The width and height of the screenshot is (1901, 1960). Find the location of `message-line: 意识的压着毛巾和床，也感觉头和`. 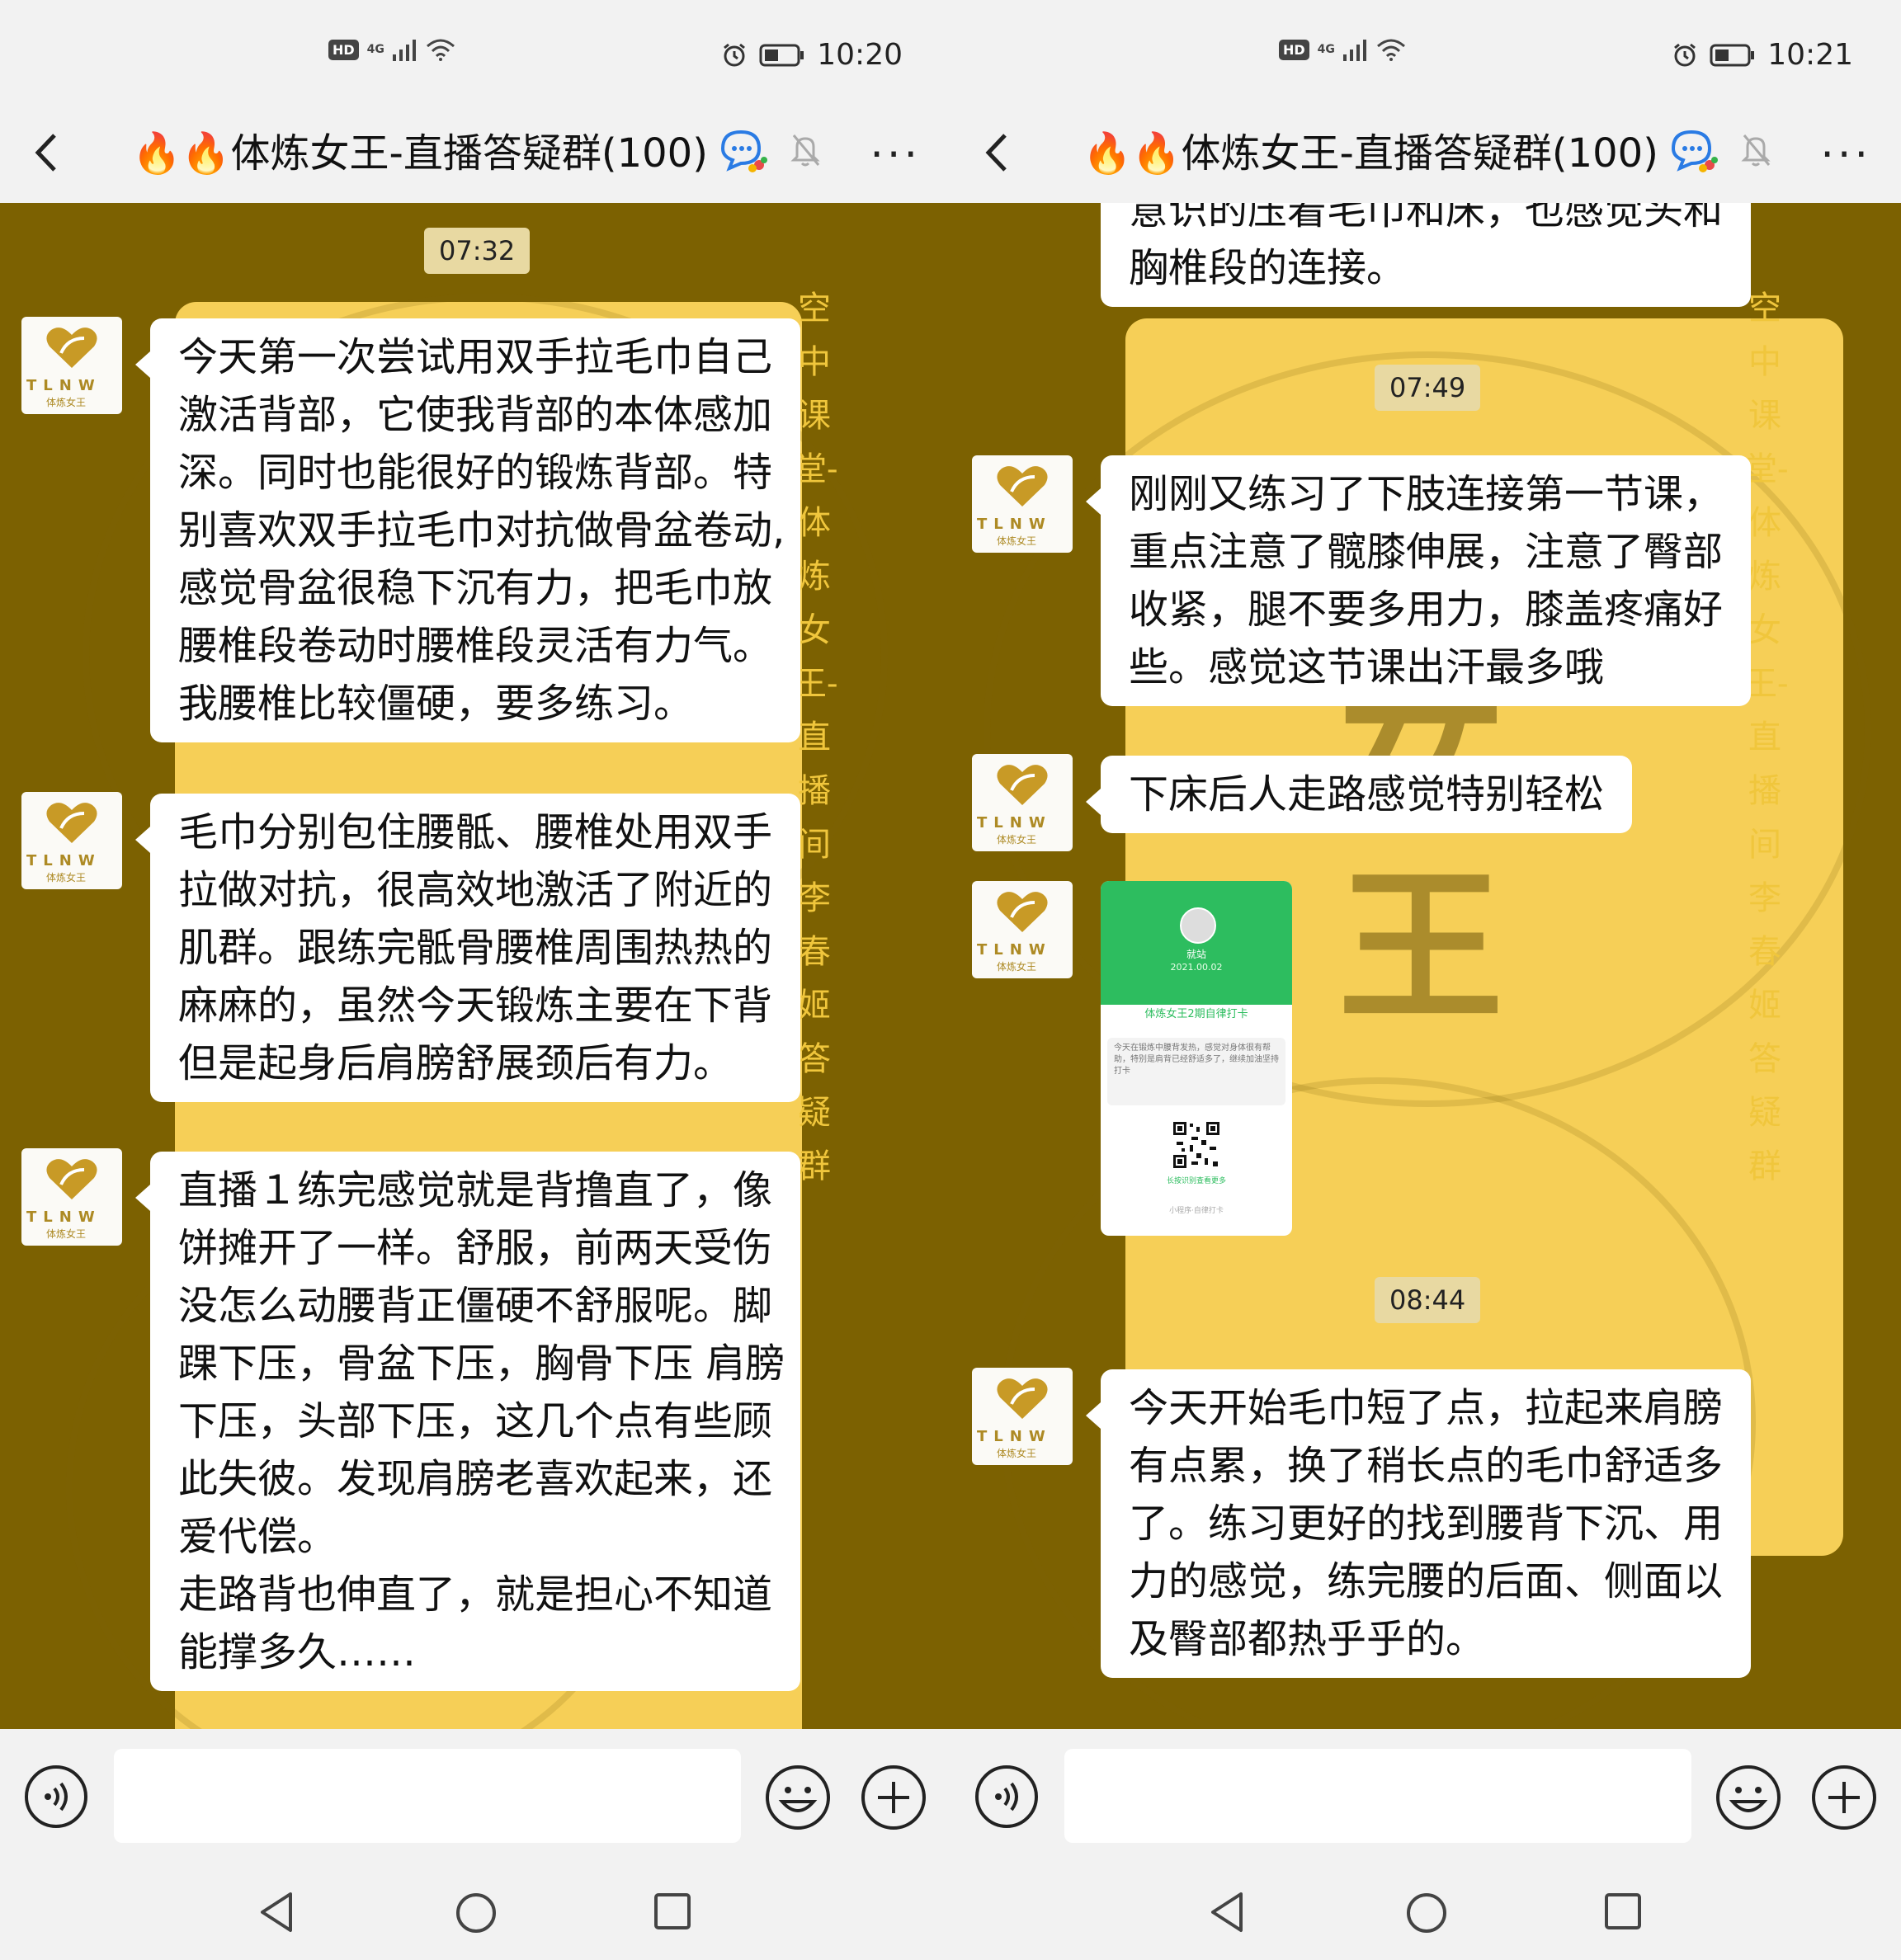

message-line: 意识的压着毛巾和床，也感觉头和 is located at coordinates (1426, 218).